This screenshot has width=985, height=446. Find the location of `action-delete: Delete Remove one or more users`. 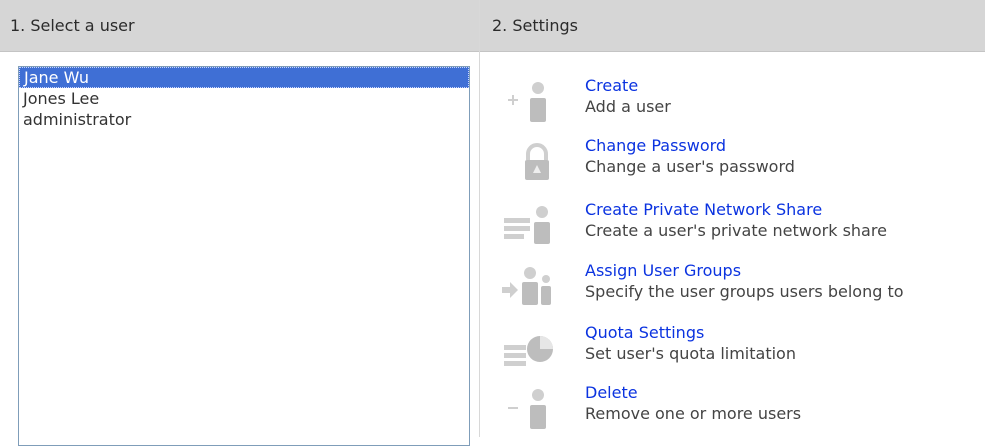

action-delete: Delete Remove one or more users is located at coordinates (732, 411).